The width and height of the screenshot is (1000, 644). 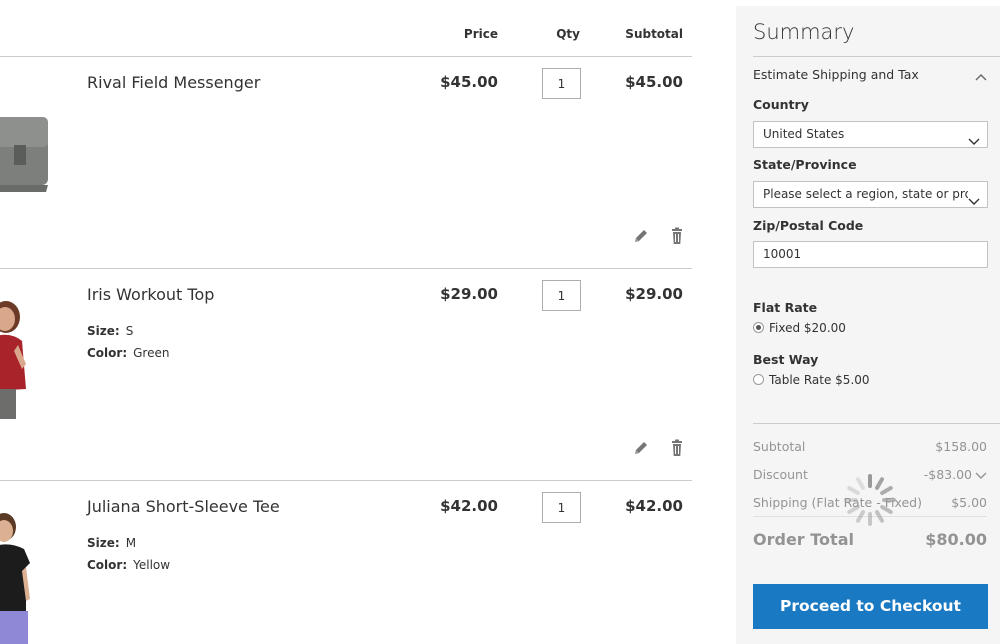 I want to click on totals-row-order-total: Order Total $80.00, so click(x=870, y=539).